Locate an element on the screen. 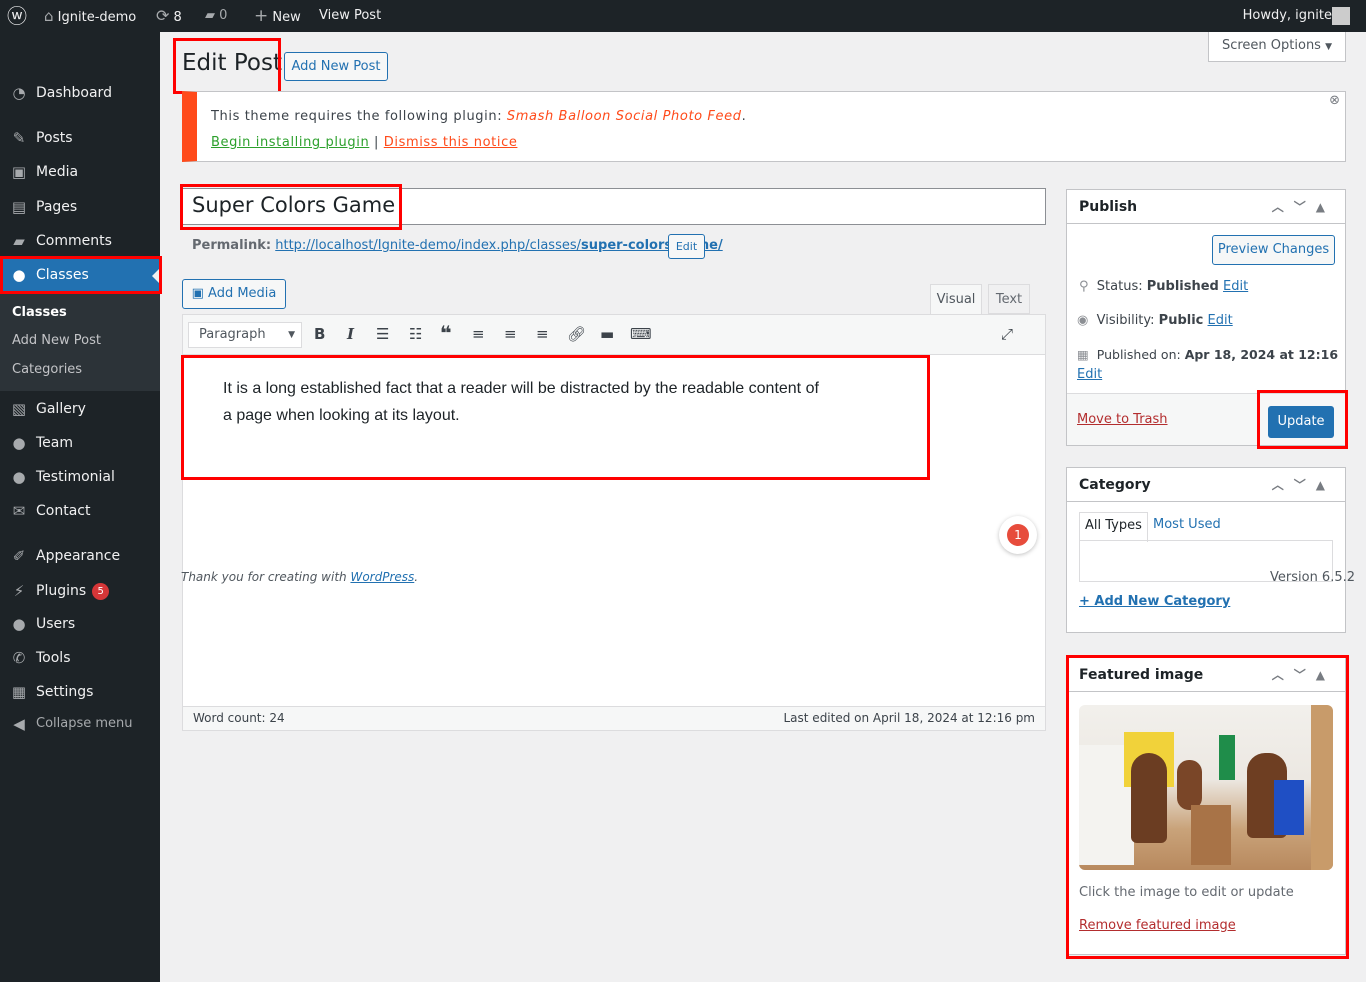  tab-all-types: All Types is located at coordinates (1113, 527).